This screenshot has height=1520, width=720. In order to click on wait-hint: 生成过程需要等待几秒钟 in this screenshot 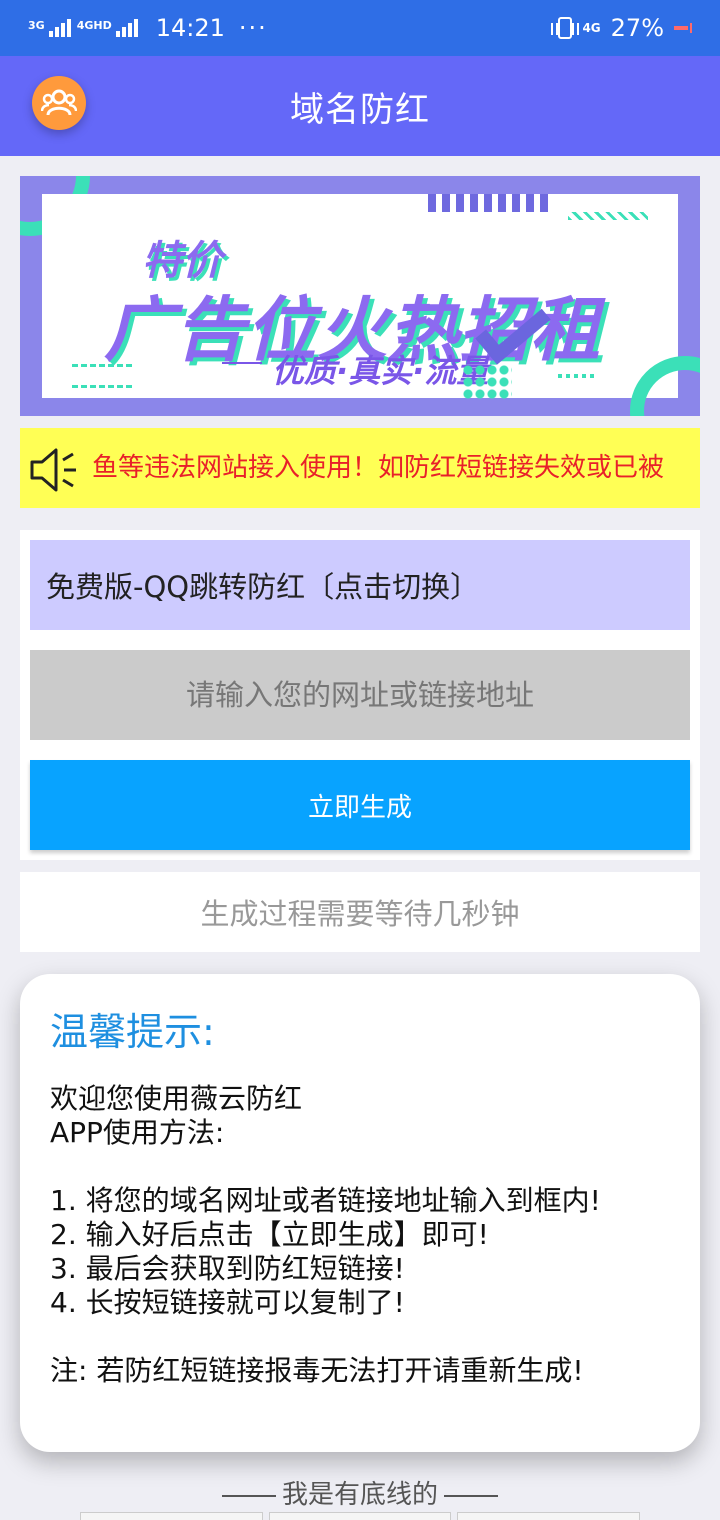, I will do `click(360, 912)`.